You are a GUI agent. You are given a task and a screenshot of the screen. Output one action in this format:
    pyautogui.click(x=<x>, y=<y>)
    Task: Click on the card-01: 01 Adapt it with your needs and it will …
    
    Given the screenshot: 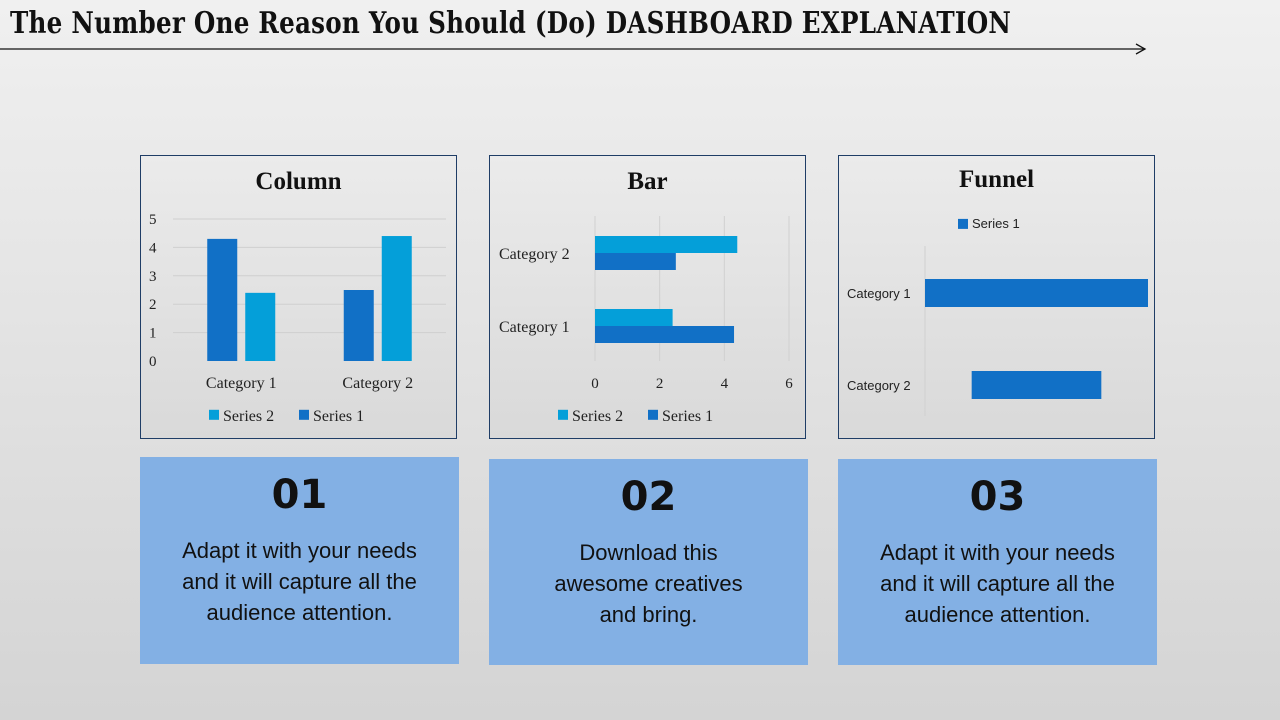 What is the action you would take?
    pyautogui.click(x=299, y=560)
    